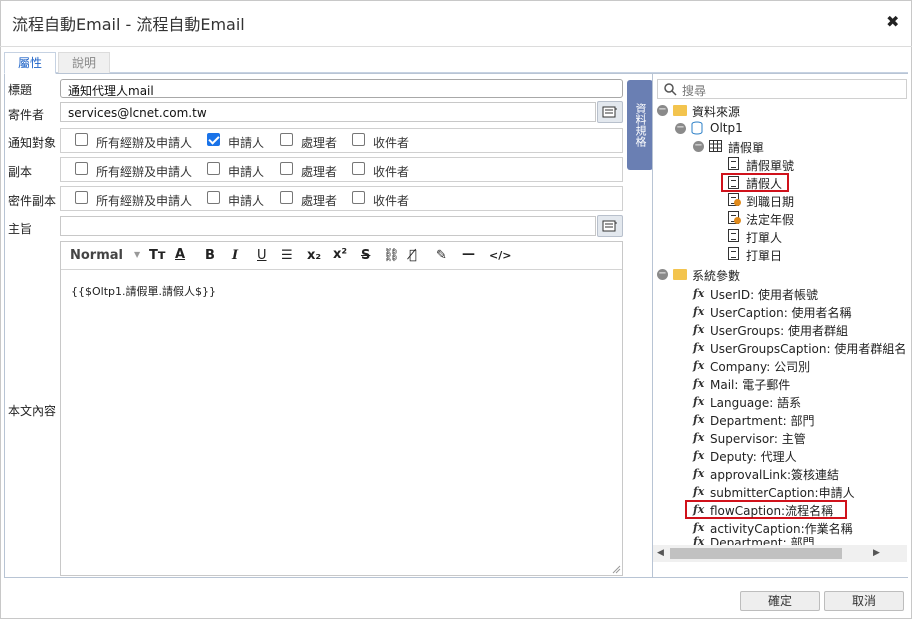  Describe the element at coordinates (733, 182) in the screenshot. I see `field-icon` at that location.